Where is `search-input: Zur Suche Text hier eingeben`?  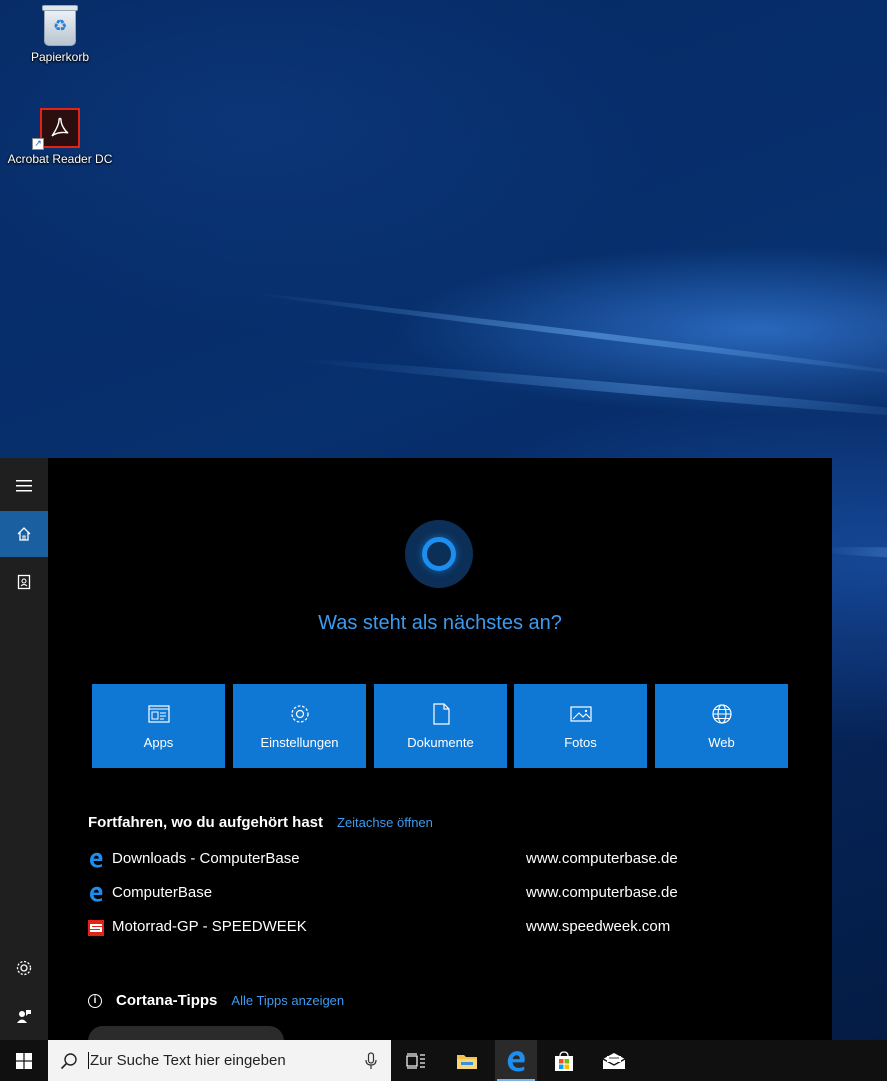
search-input: Zur Suche Text hier eingeben is located at coordinates (226, 1060).